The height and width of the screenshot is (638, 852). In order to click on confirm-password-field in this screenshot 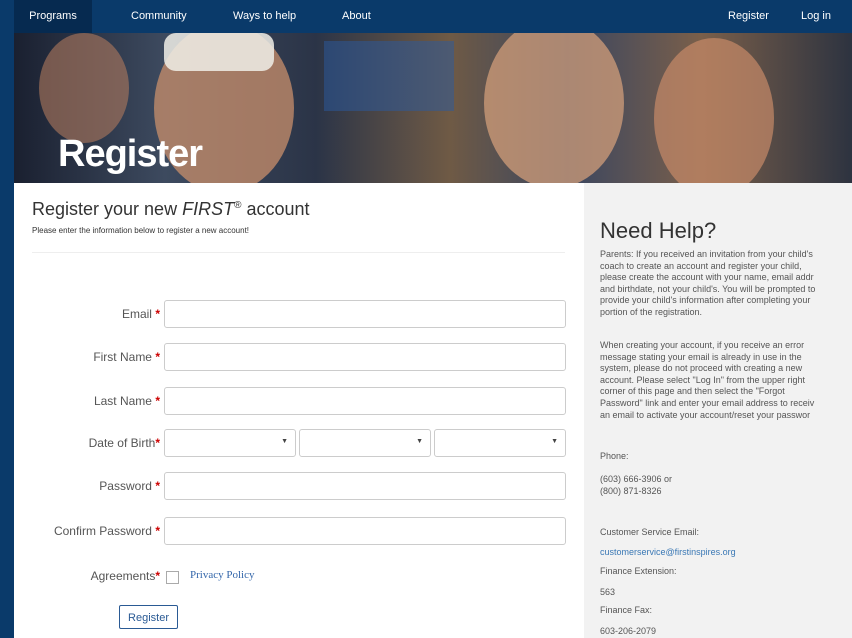, I will do `click(365, 531)`.